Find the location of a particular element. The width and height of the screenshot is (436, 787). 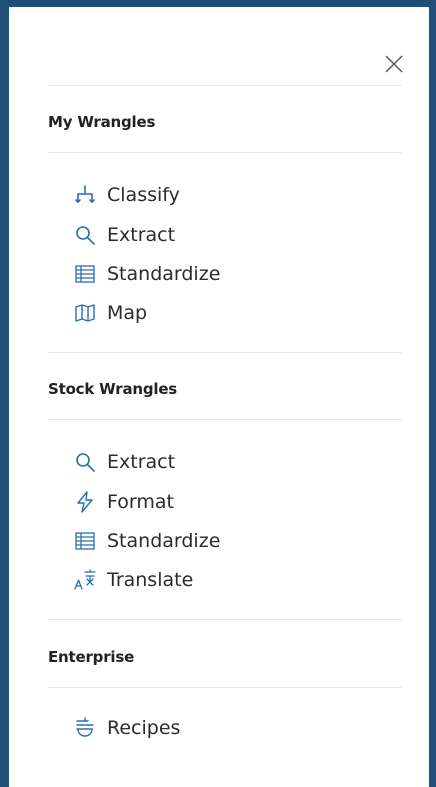

menu-item-map: Map is located at coordinates (110, 313).